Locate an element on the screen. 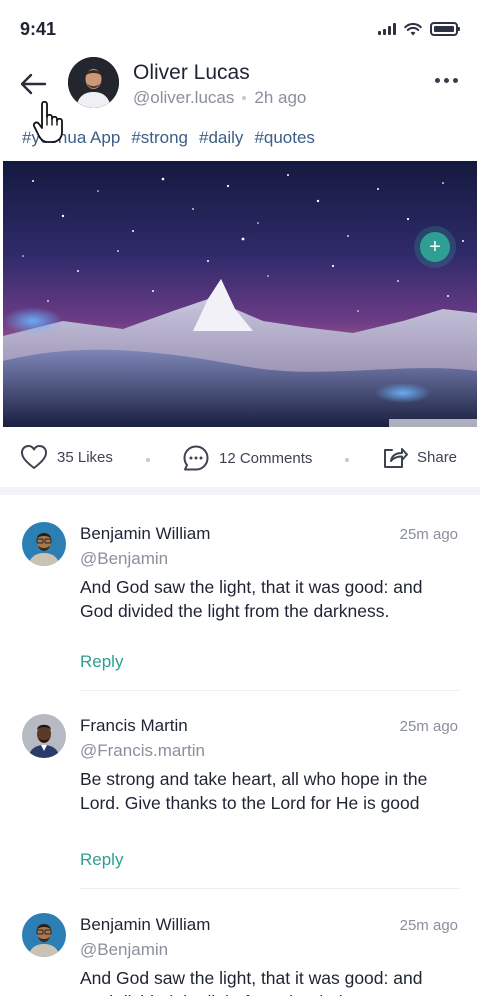 This screenshot has height=996, width=480. section-divider is located at coordinates (240, 491).